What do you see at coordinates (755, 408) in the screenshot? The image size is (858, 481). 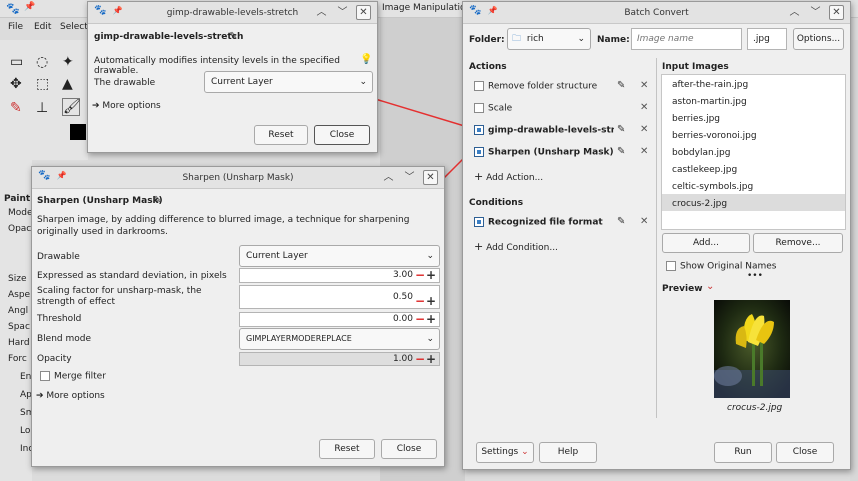 I see `preview-caption: crocus-2.jpg` at bounding box center [755, 408].